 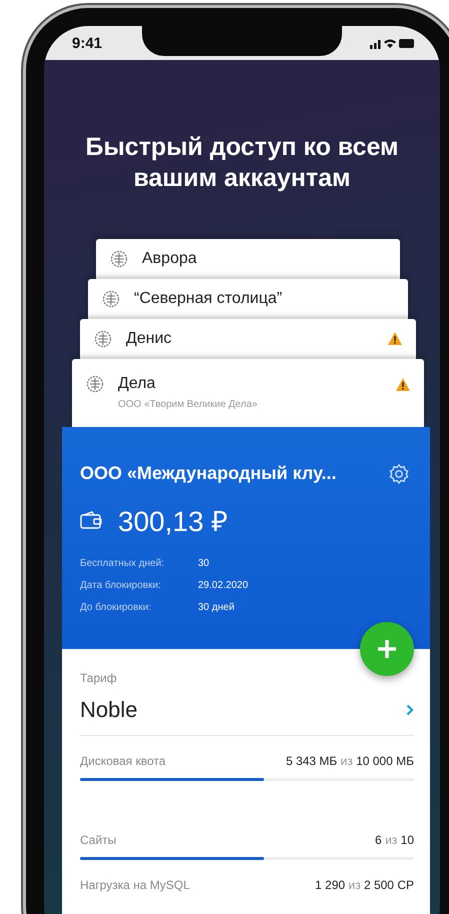 What do you see at coordinates (123, 563) in the screenshot?
I see `detail-label: Бесплатных дней:` at bounding box center [123, 563].